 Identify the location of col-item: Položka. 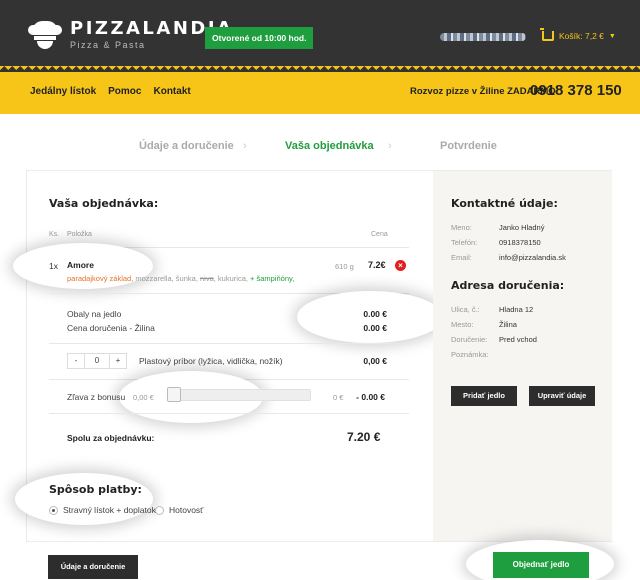
(79, 234).